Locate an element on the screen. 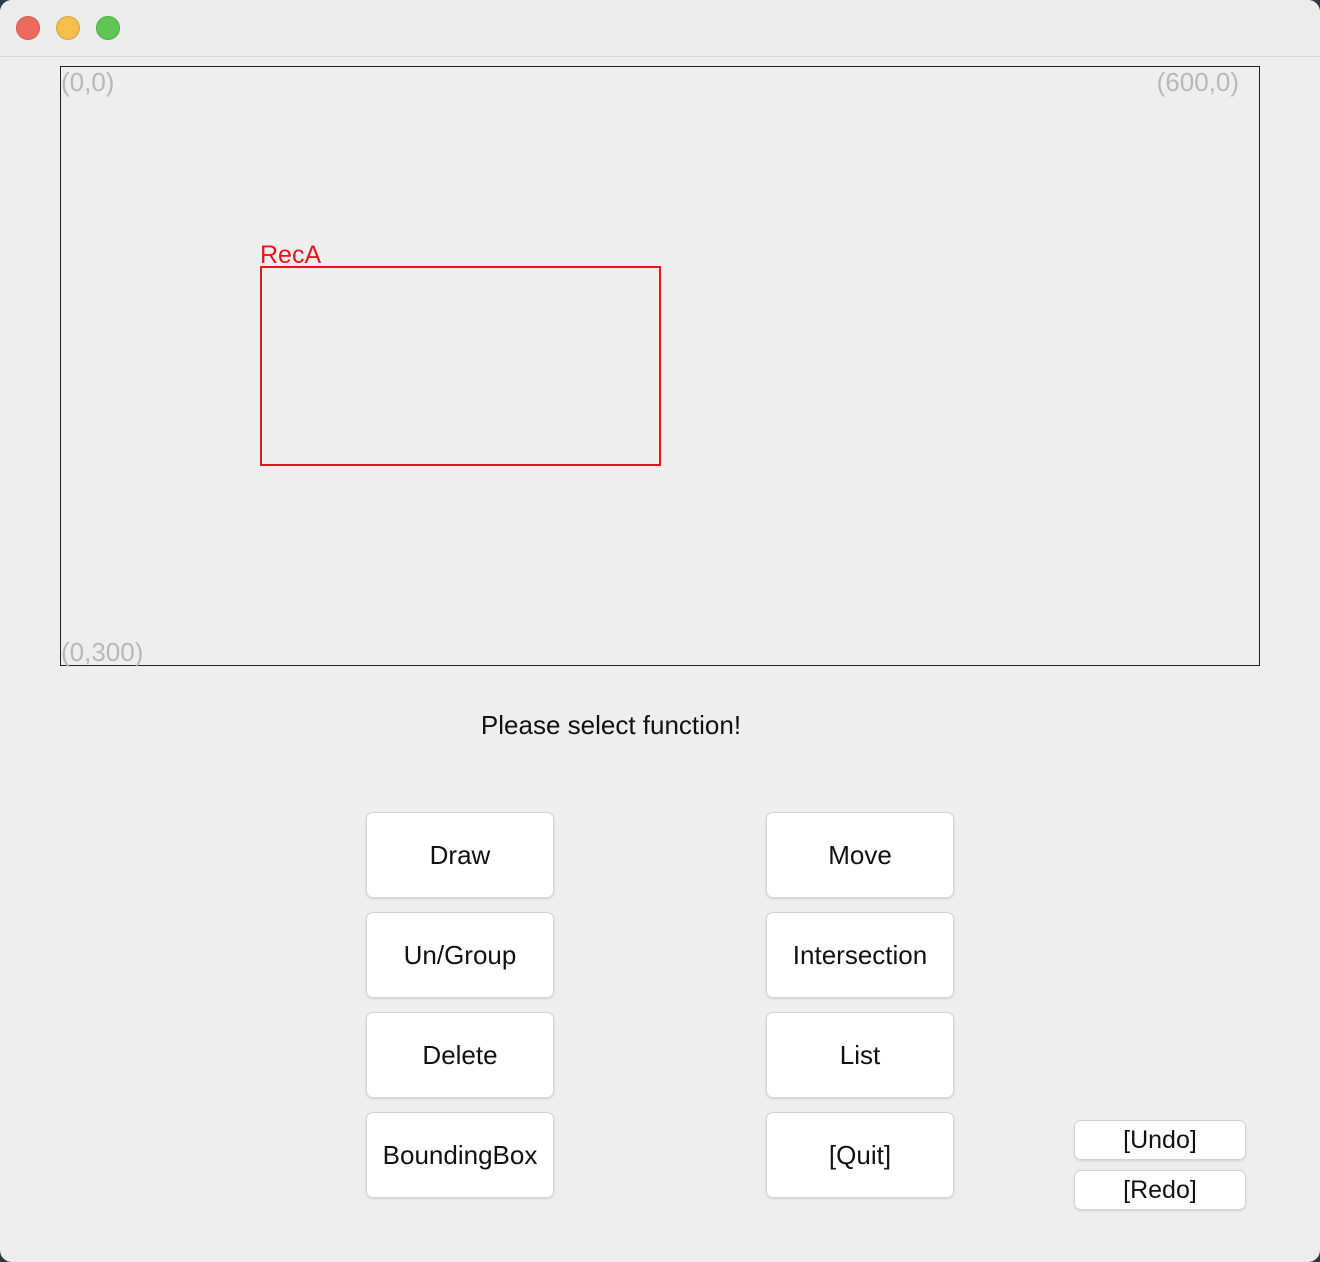  delete-button: Delete is located at coordinates (460, 1055).